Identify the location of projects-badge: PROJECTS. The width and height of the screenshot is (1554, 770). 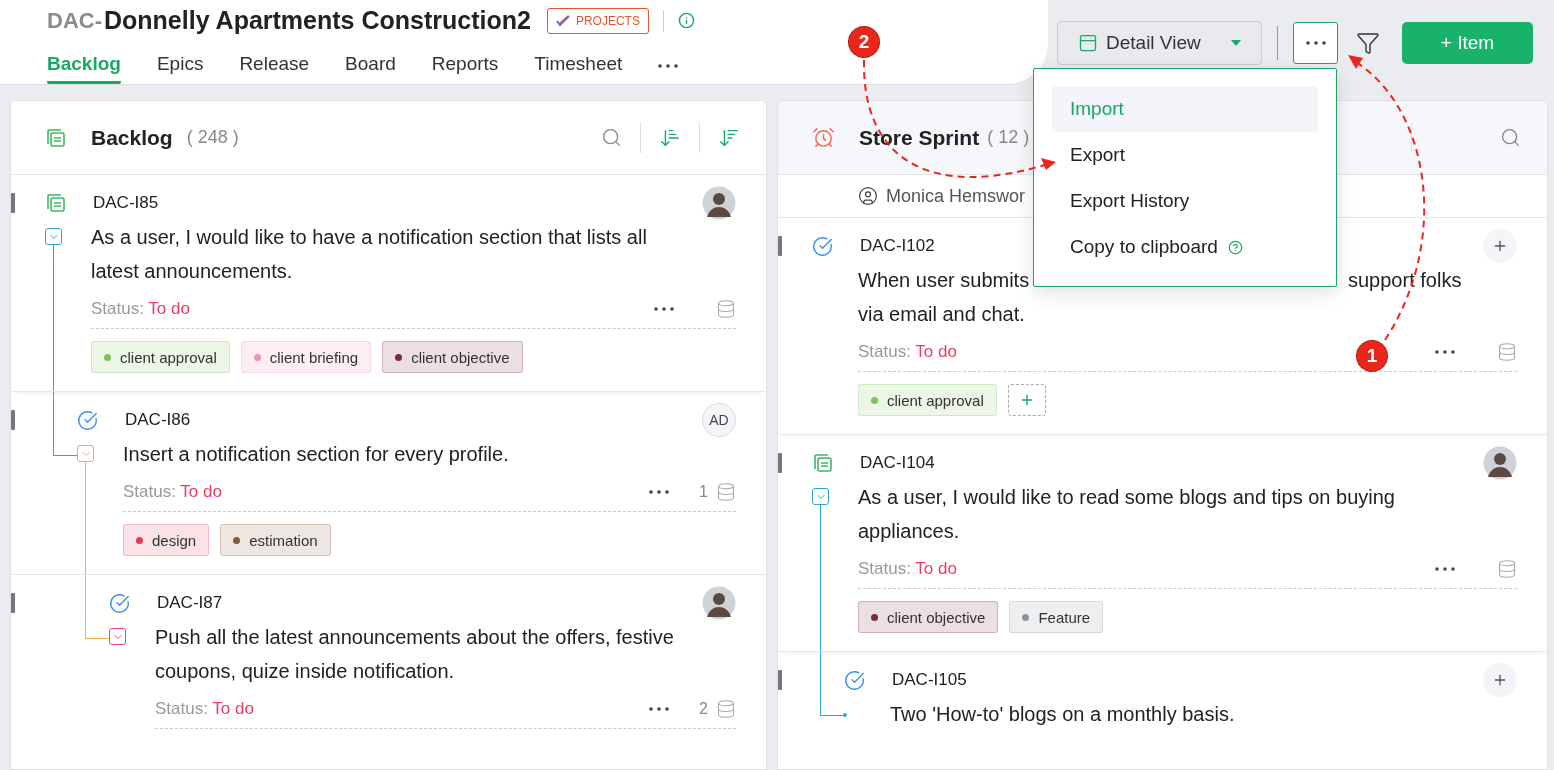
(597, 20).